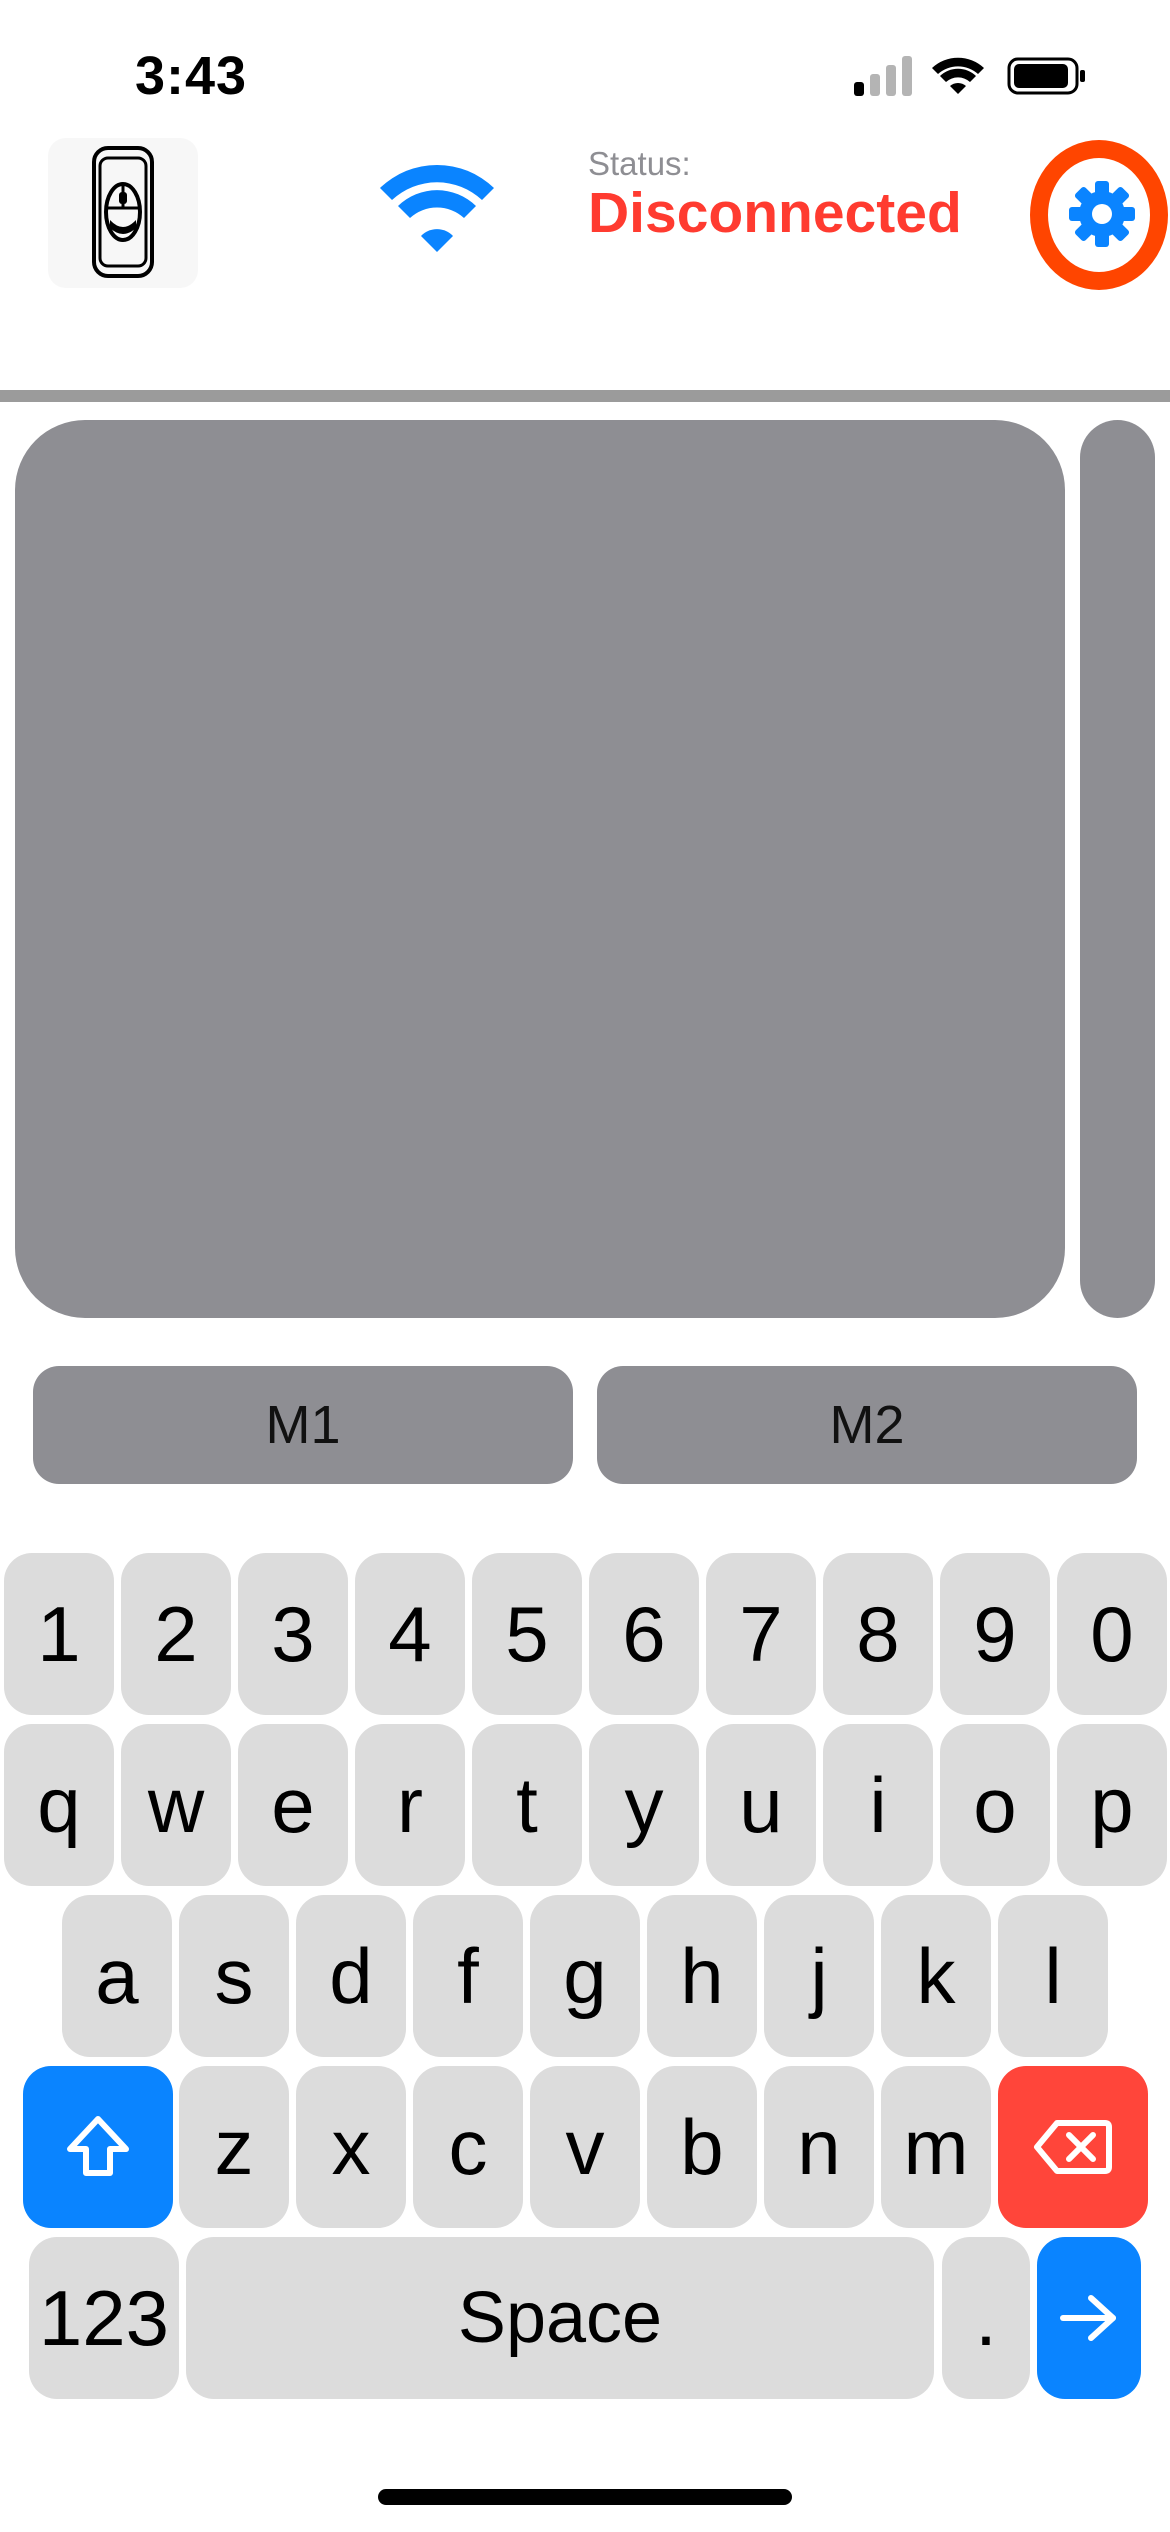  Describe the element at coordinates (936, 2147) in the screenshot. I see `key-m: m` at that location.